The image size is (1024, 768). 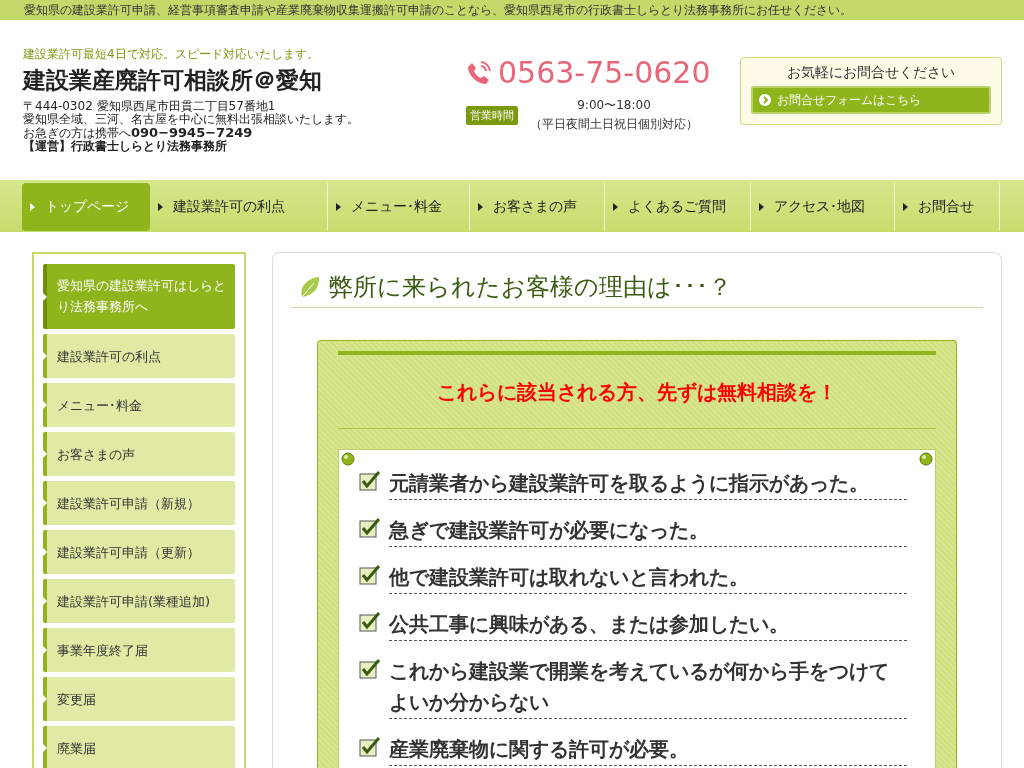 What do you see at coordinates (139, 699) in the screenshot?
I see `sidebar-item: 変更届` at bounding box center [139, 699].